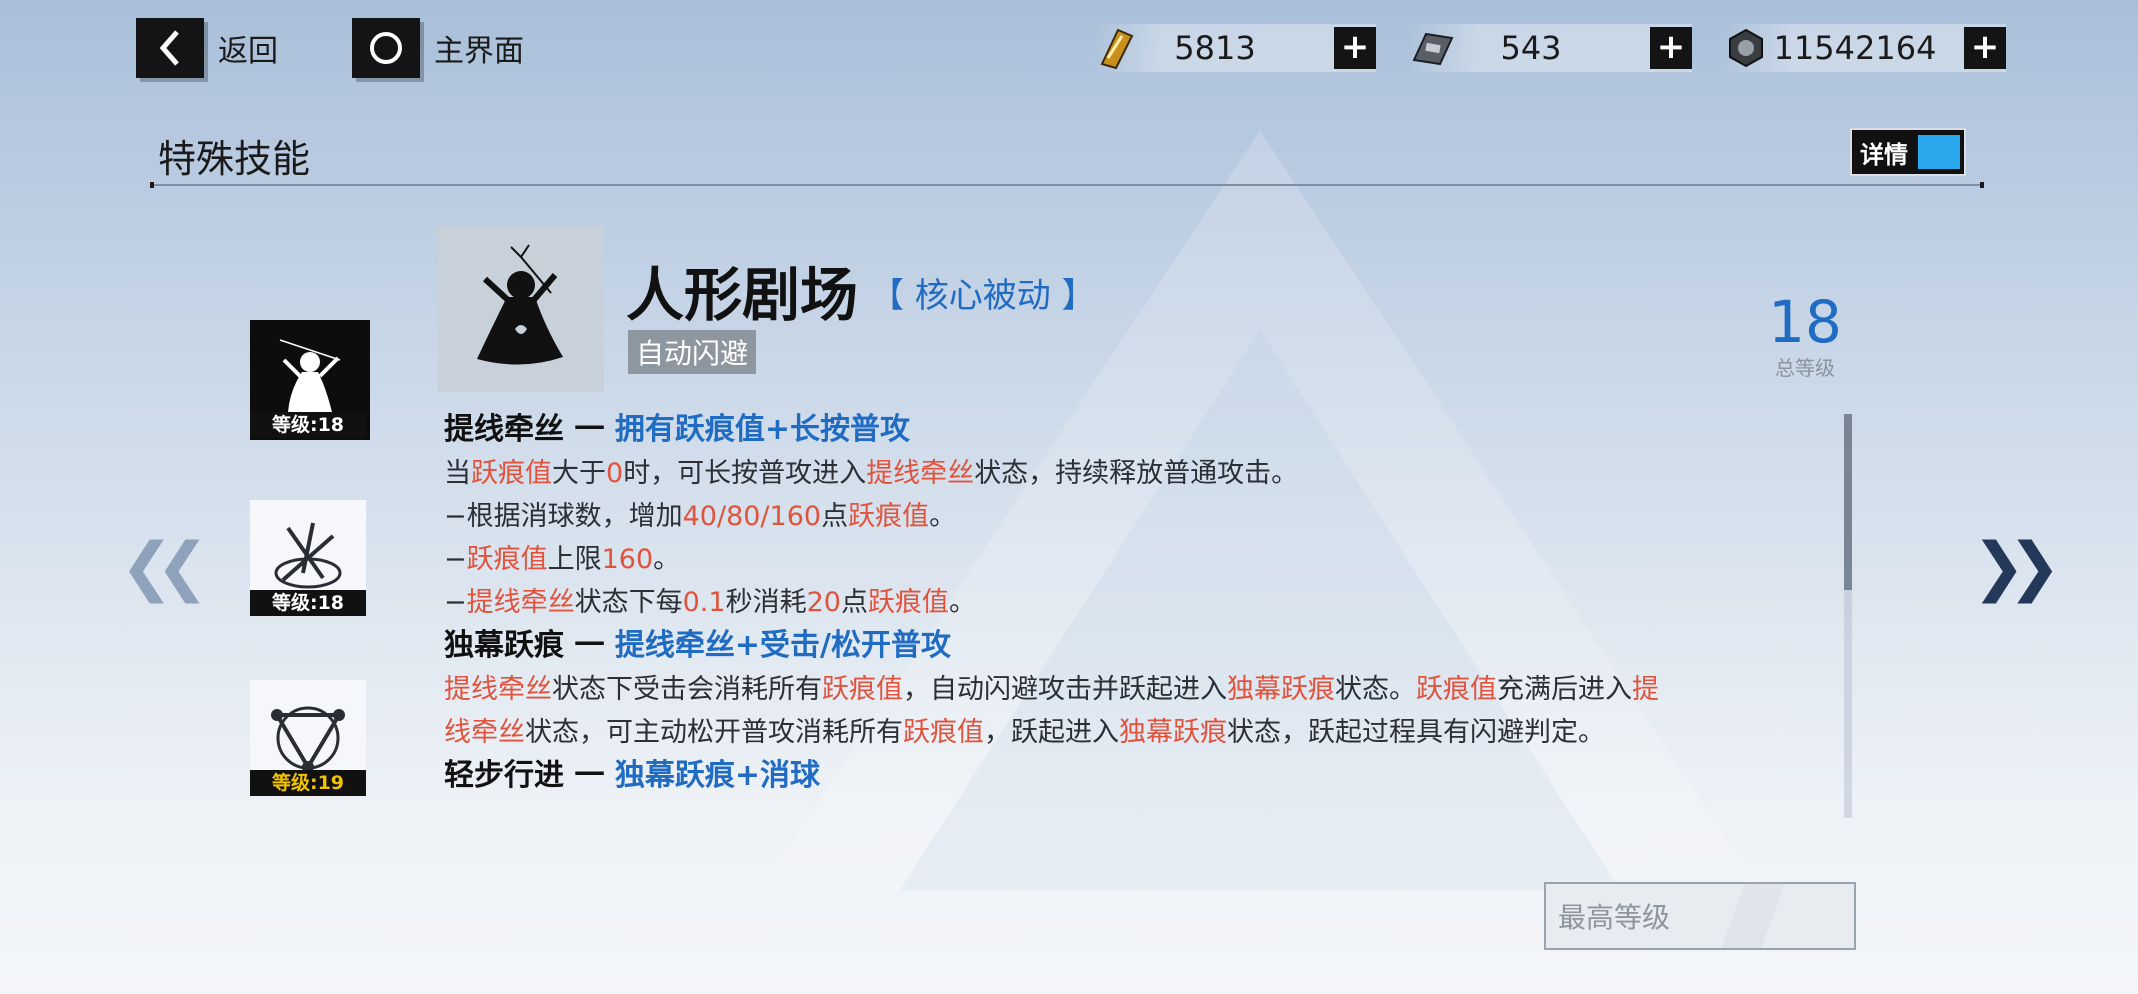  I want to click on description-text: 状态下受击会消耗所有, so click(687, 689).